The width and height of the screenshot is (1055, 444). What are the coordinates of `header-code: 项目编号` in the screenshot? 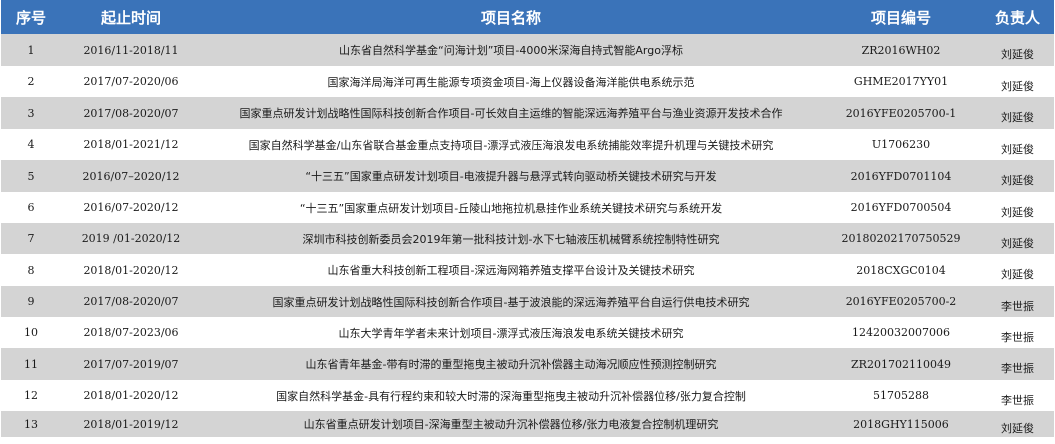 It's located at (900, 17).